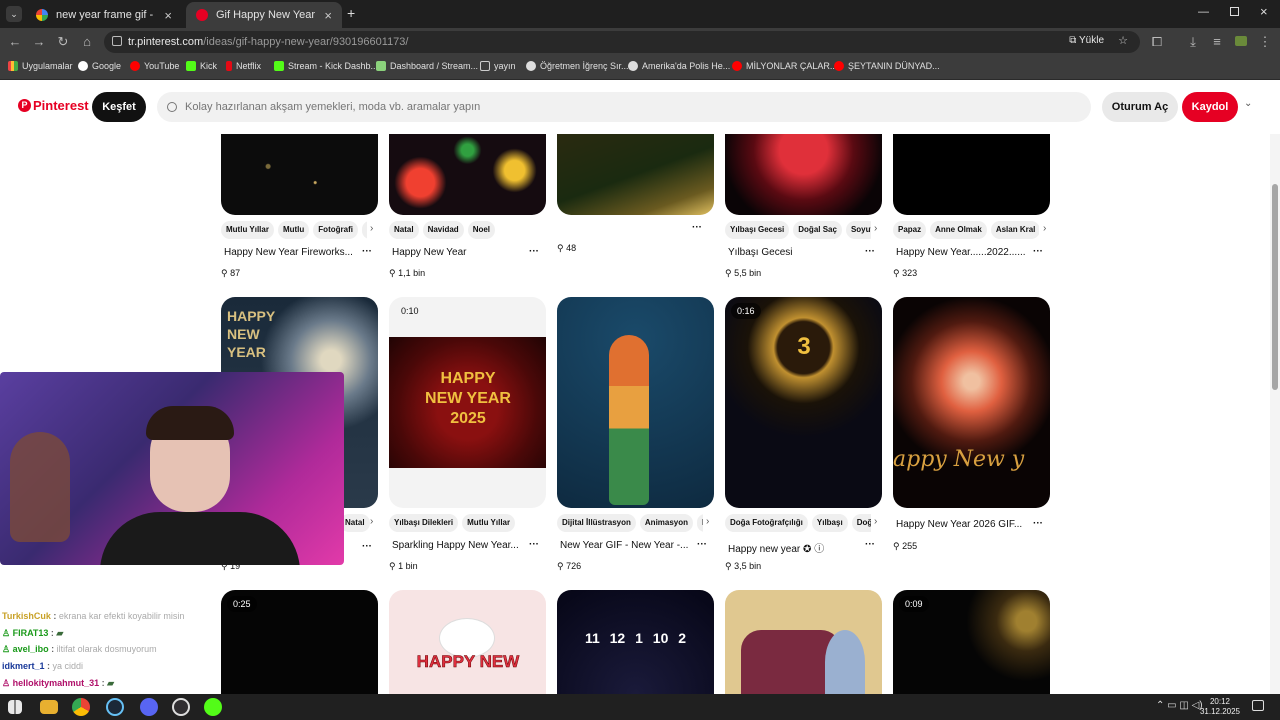 This screenshot has height=720, width=1280. Describe the element at coordinates (958, 230) in the screenshot. I see `tag-chip: Anne Olmak` at that location.